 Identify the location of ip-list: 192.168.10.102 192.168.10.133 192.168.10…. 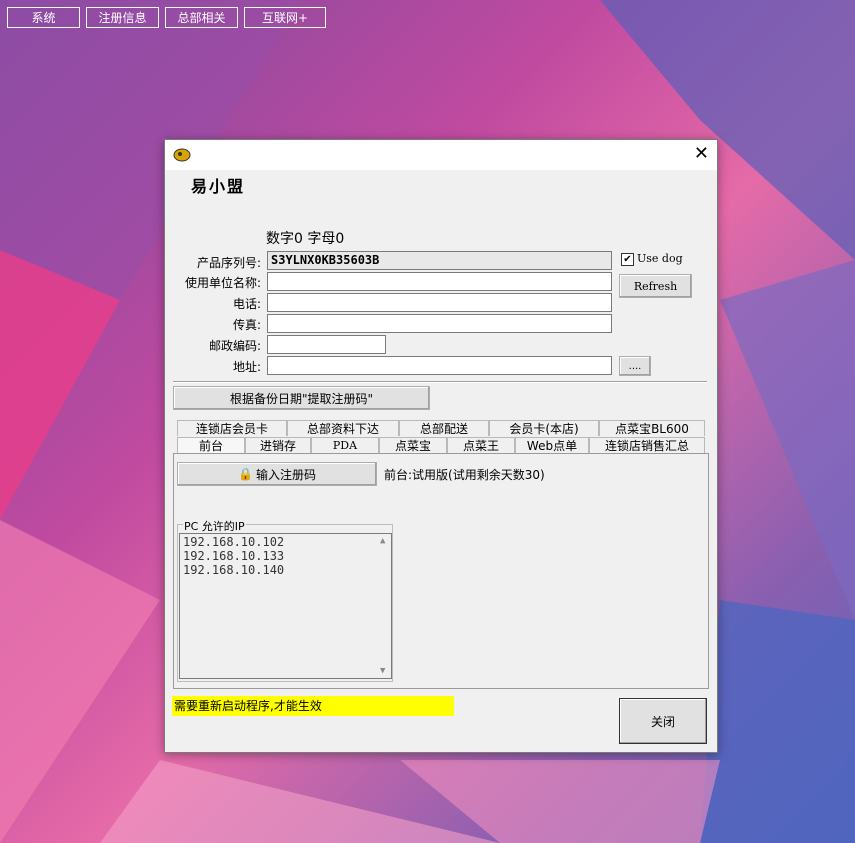
(285, 606).